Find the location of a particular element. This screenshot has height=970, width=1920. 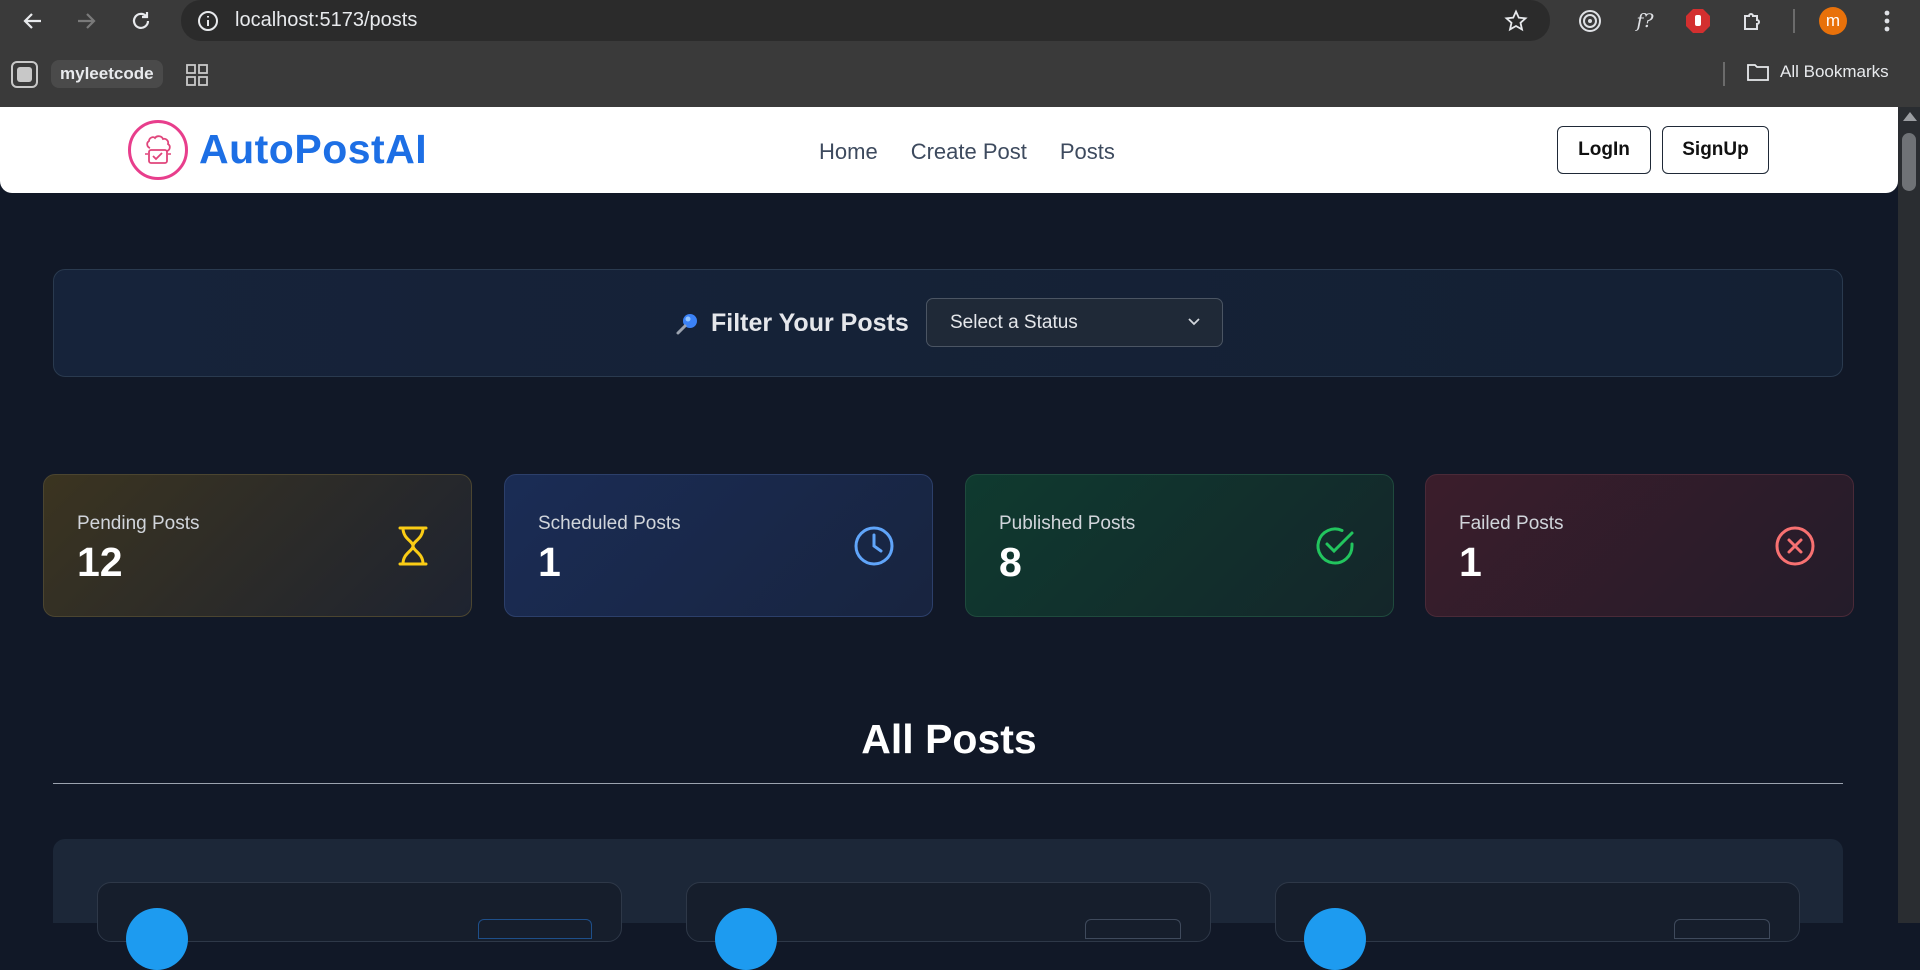

forward-button is located at coordinates (86, 21).